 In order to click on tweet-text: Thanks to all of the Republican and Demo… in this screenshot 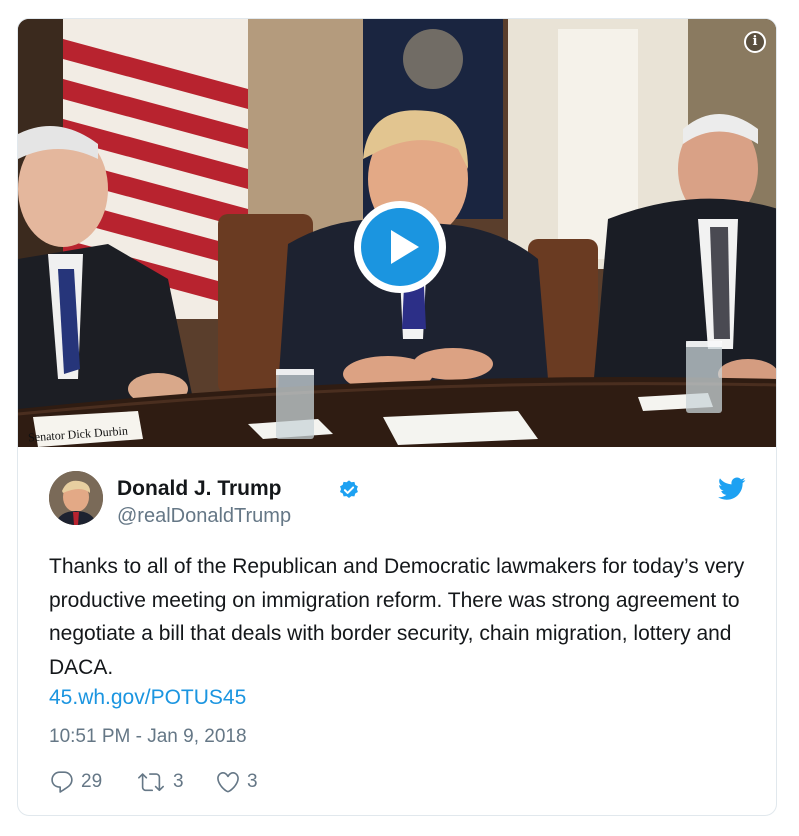, I will do `click(397, 617)`.